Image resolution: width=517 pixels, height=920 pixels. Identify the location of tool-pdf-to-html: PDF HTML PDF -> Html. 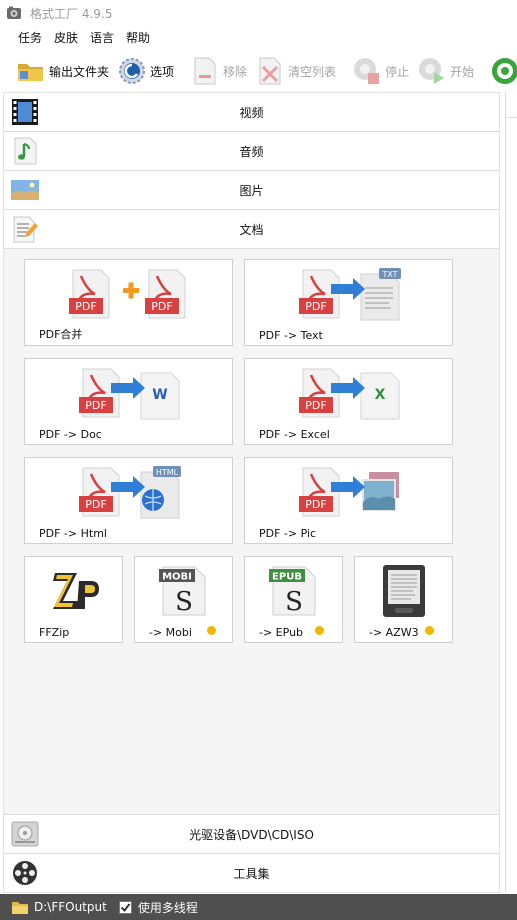
(128, 500).